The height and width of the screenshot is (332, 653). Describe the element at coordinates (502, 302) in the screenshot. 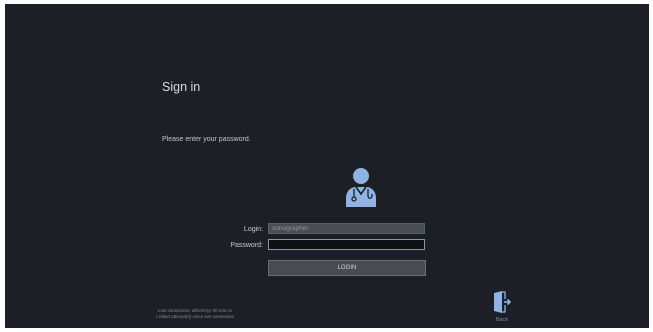

I see `exit-door-icon` at that location.